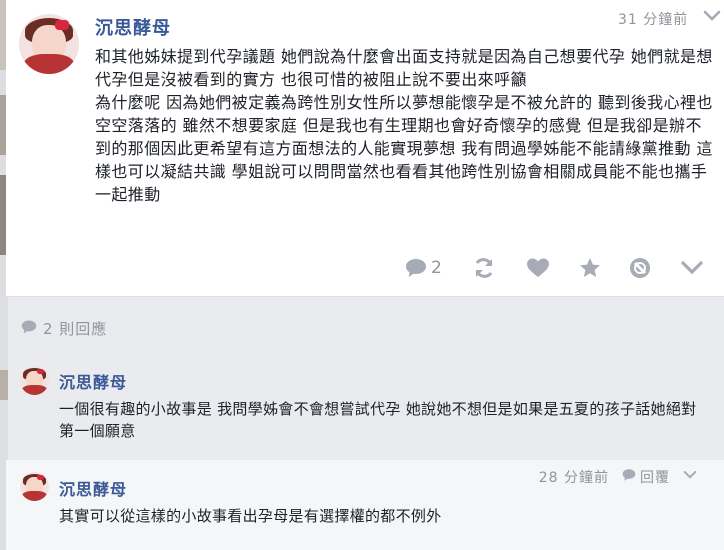 Image resolution: width=724 pixels, height=550 pixels. I want to click on share-icon, so click(484, 268).